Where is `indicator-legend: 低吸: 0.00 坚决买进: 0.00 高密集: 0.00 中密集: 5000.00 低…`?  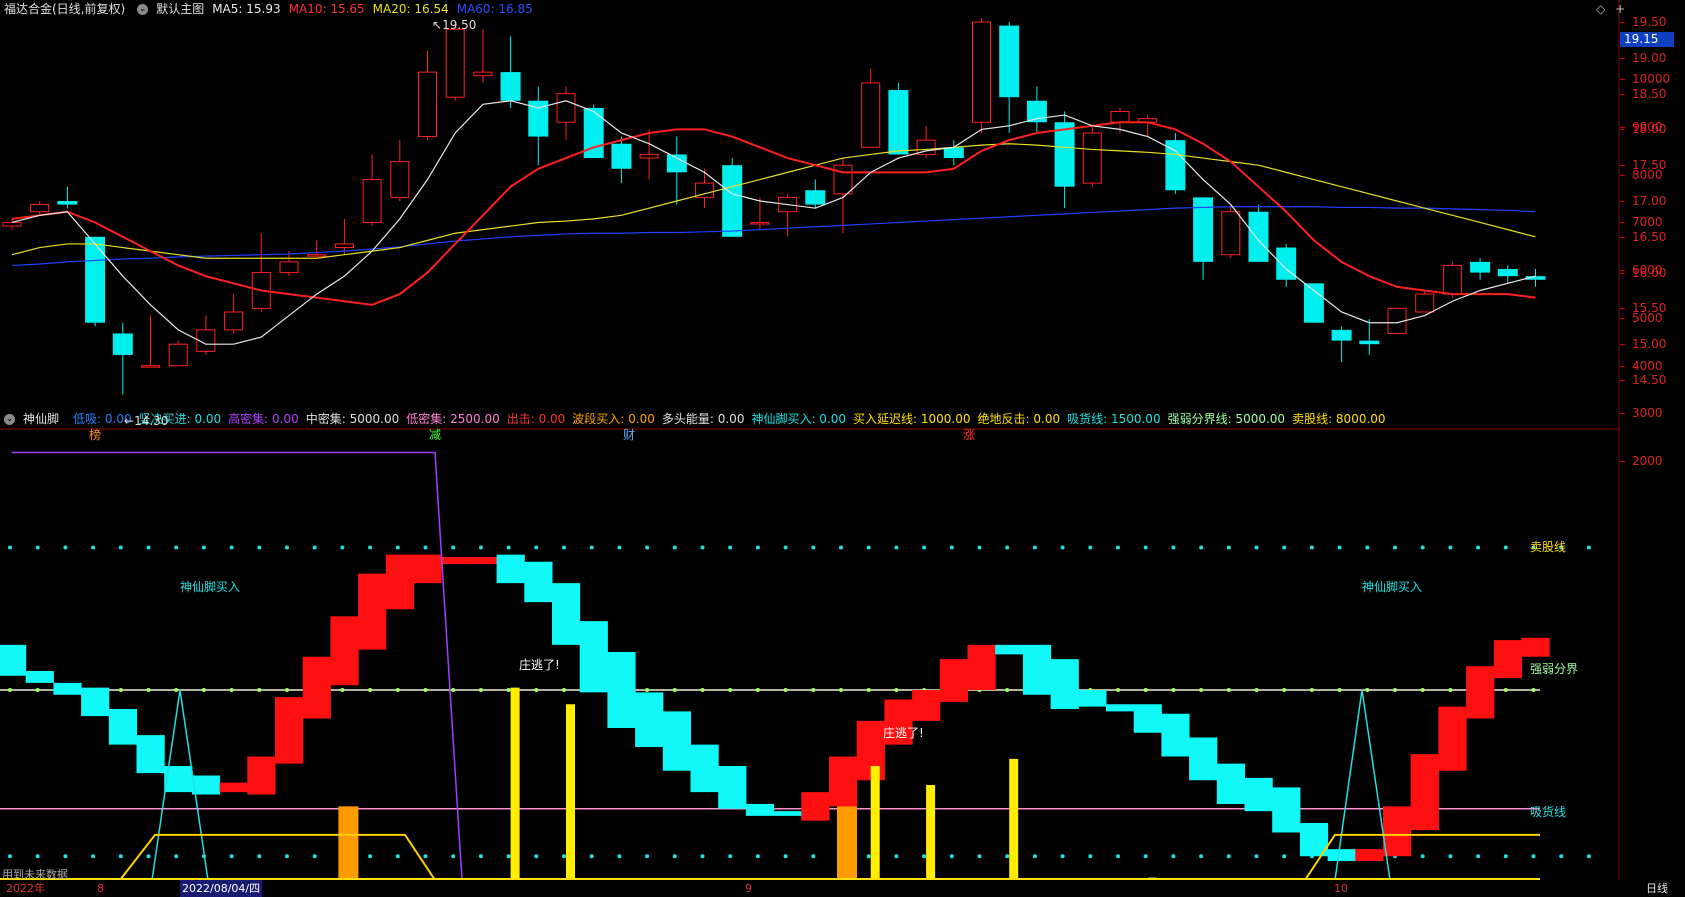 indicator-legend: 低吸: 0.00 坚决买进: 0.00 高密集: 0.00 中密集: 5000.00 低… is located at coordinates (733, 419).